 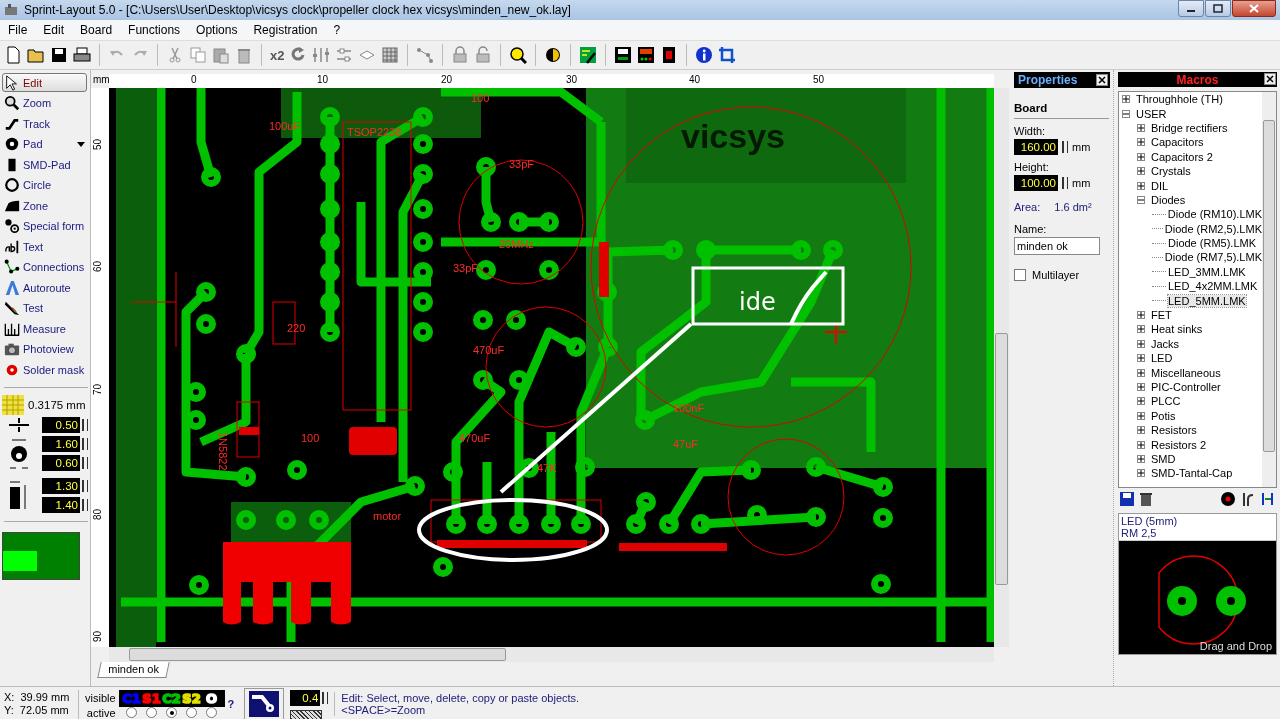 What do you see at coordinates (1171, 171) in the screenshot?
I see `tree-item: Crystals` at bounding box center [1171, 171].